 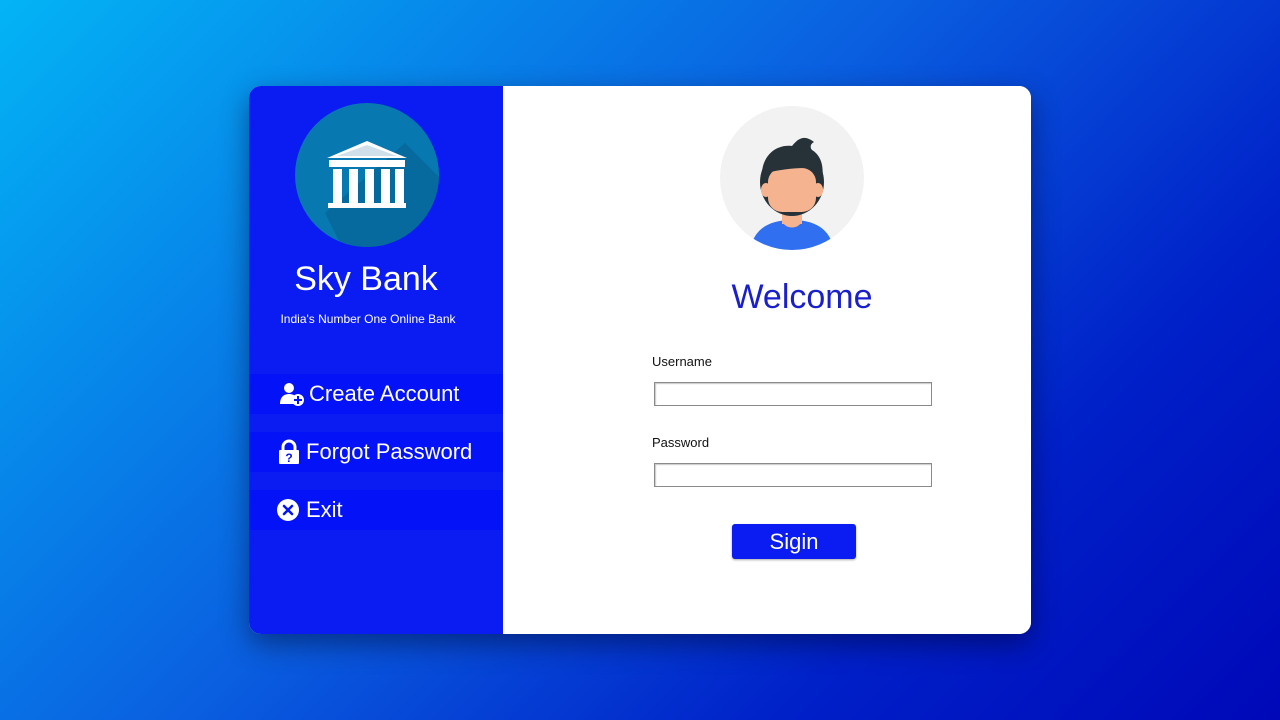 What do you see at coordinates (366, 279) in the screenshot?
I see `brand-name: Sky Bank` at bounding box center [366, 279].